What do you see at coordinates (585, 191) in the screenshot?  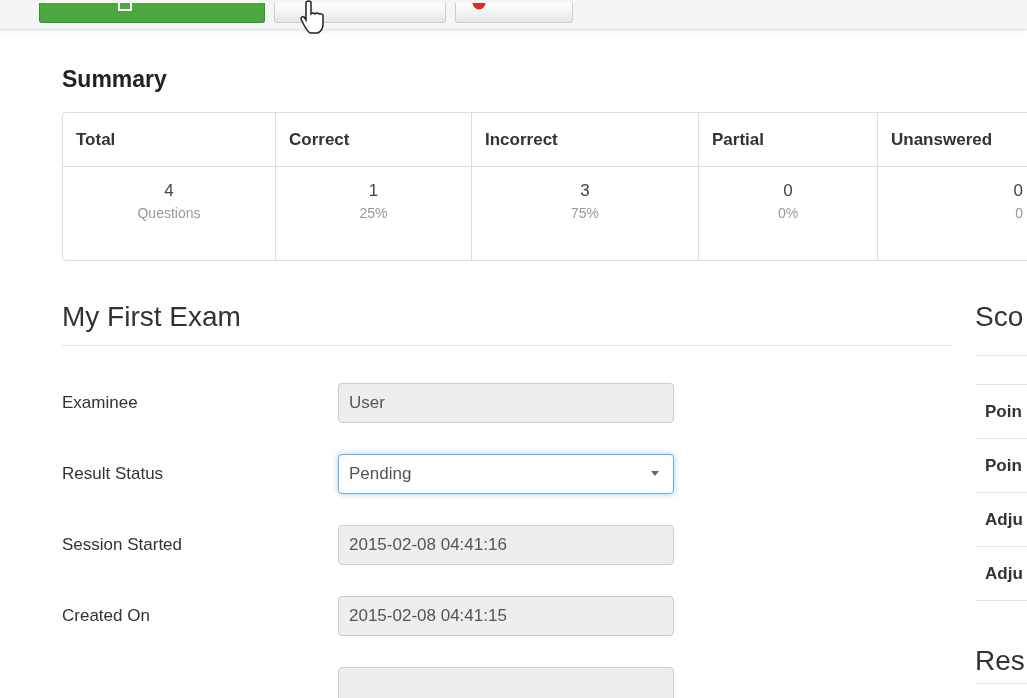 I see `count-value: 3` at bounding box center [585, 191].